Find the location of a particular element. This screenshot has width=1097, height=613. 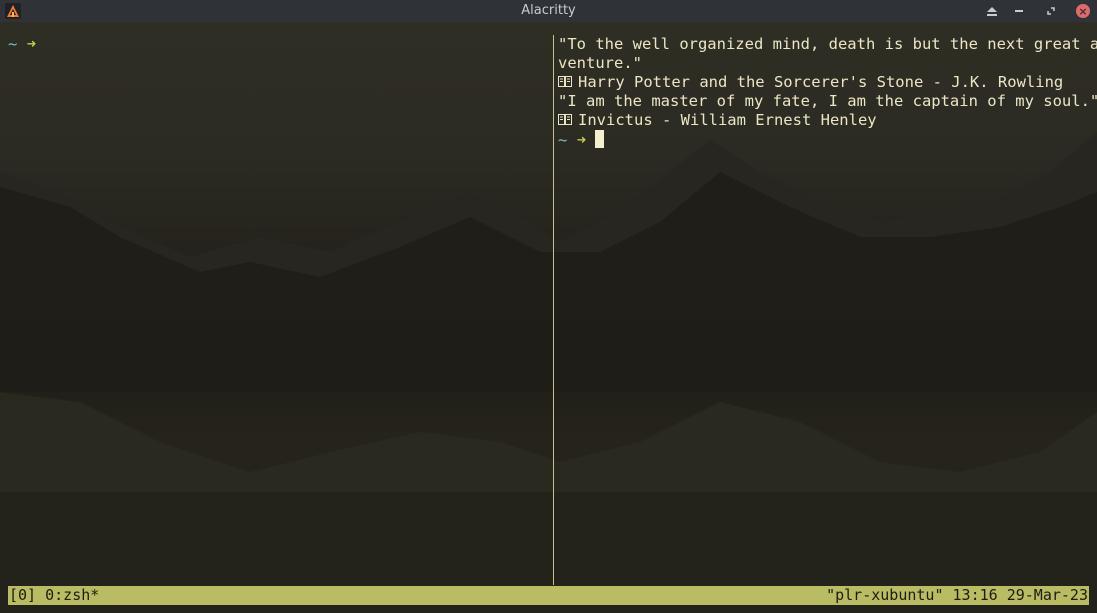

pane-divider is located at coordinates (553, 310).